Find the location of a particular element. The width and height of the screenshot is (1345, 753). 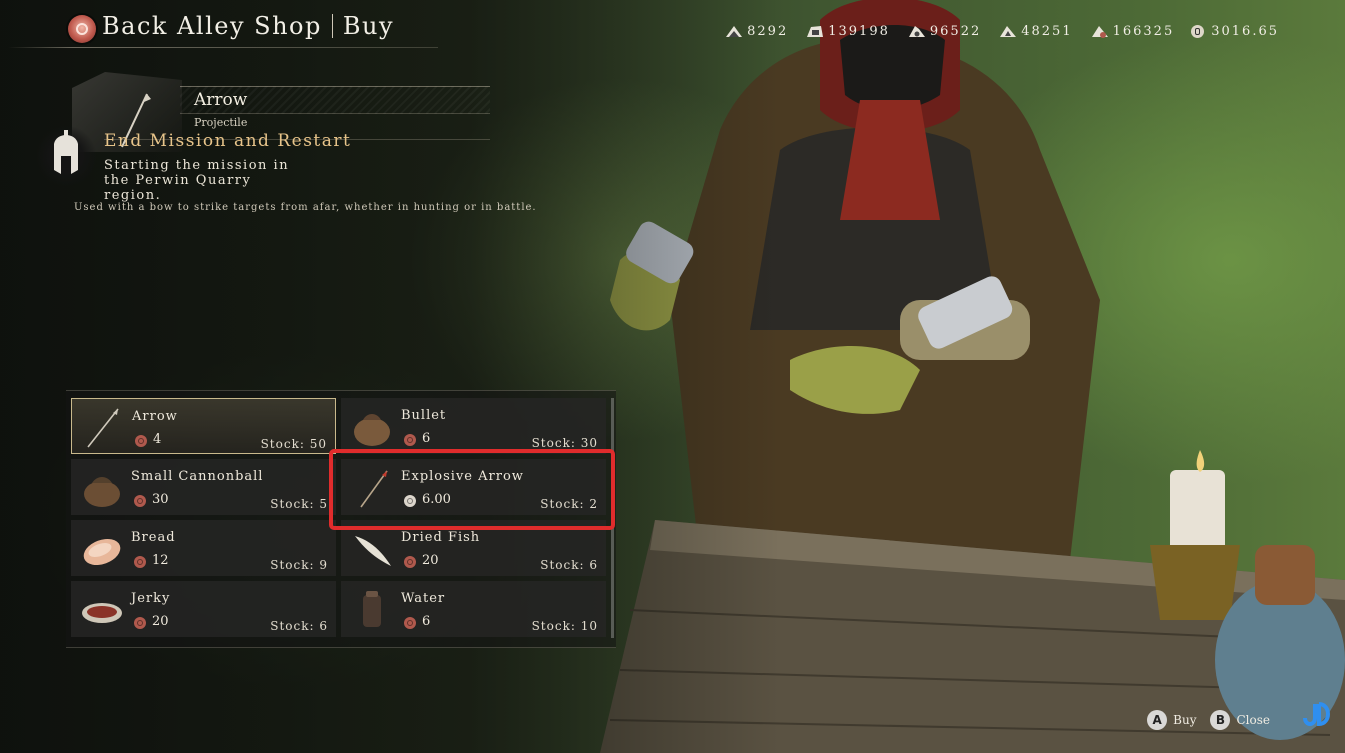

resource-food: 166325 is located at coordinates (1132, 31).